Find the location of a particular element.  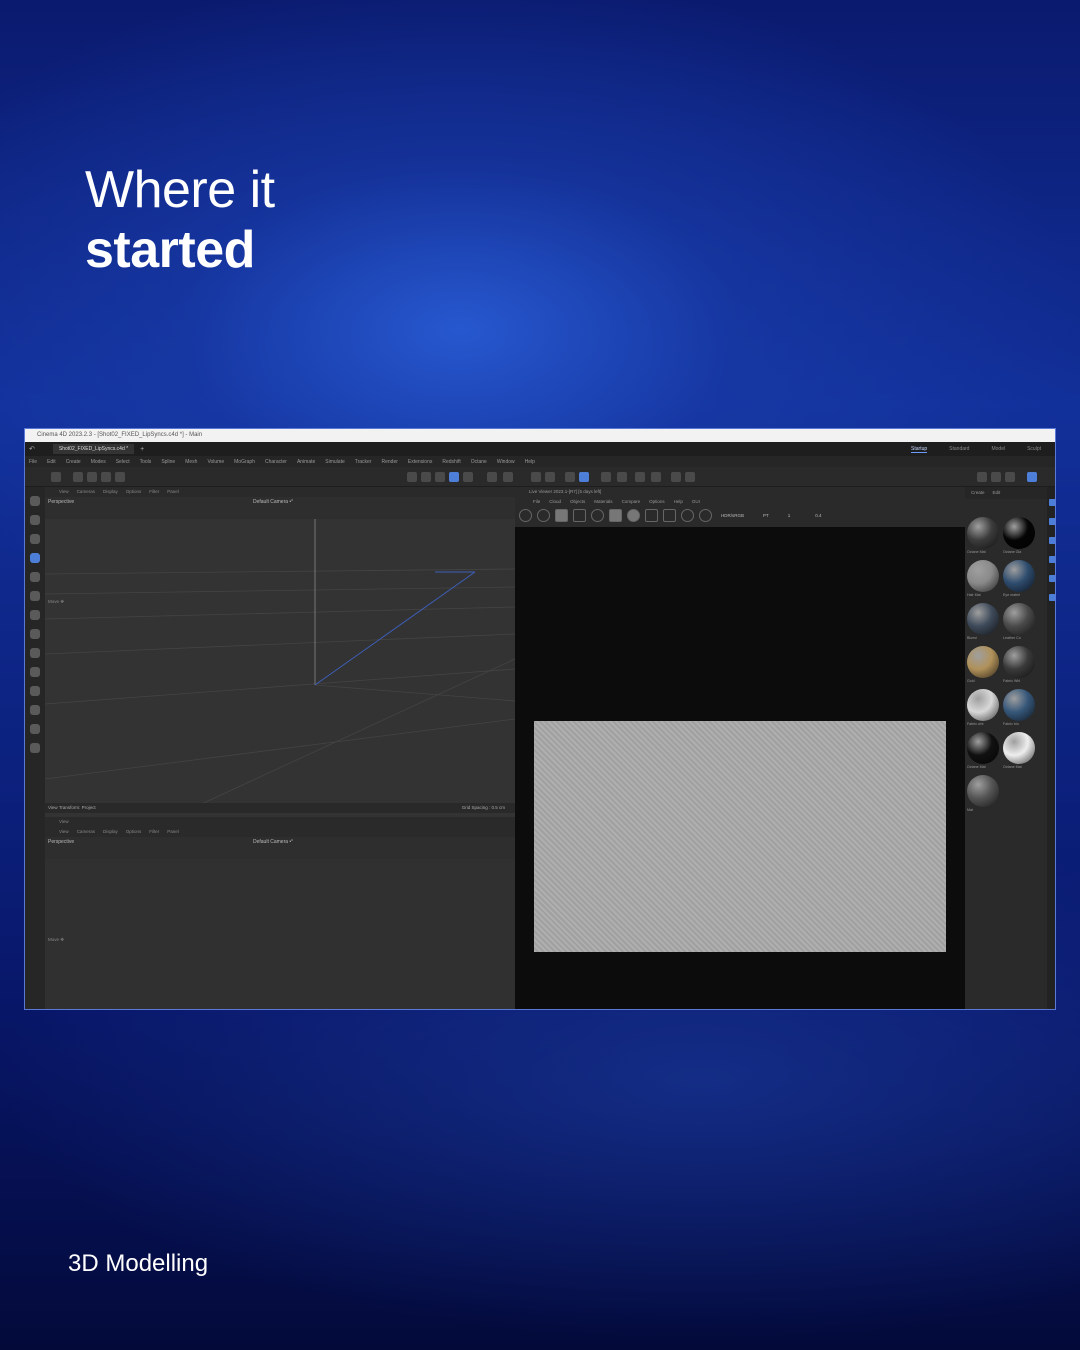

menu-select: Select is located at coordinates (123, 462).